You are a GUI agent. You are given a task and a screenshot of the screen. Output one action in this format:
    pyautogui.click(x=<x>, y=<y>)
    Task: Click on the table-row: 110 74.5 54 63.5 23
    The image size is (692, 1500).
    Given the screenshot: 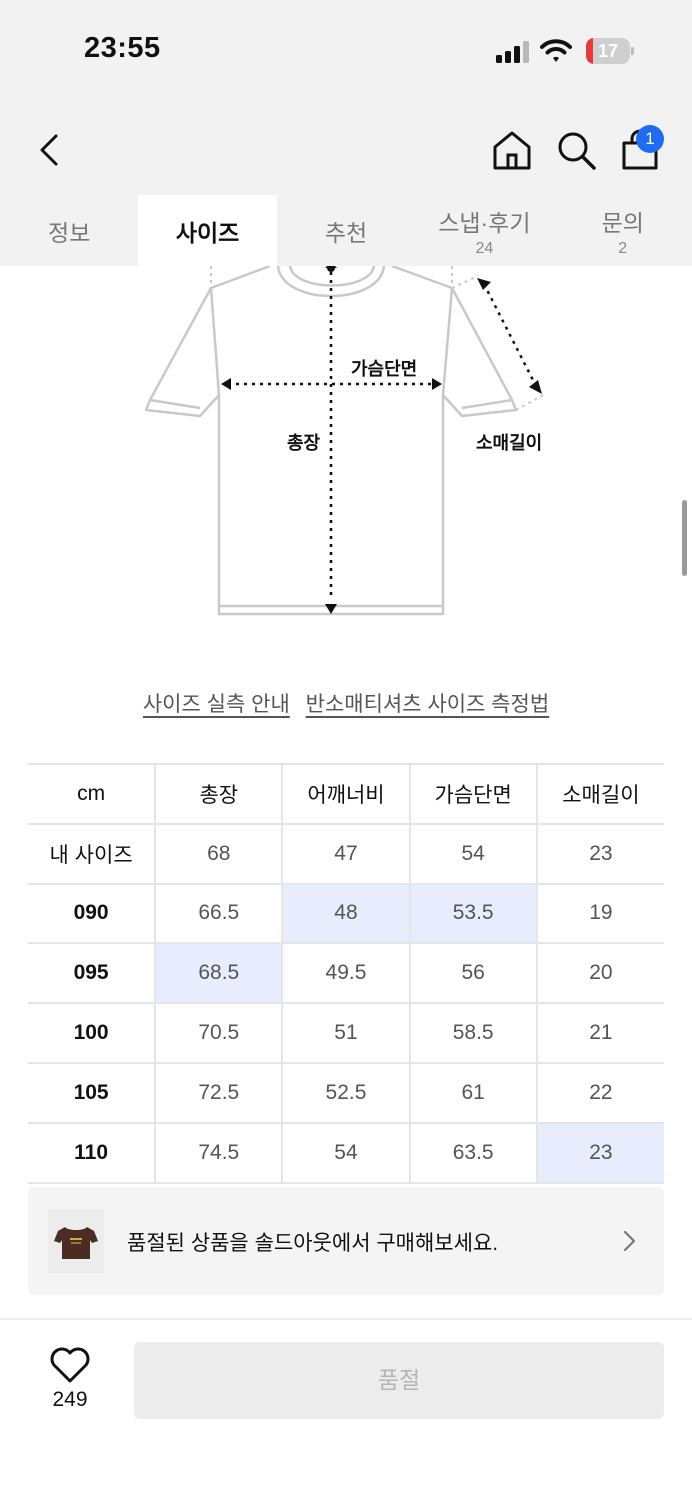 What is the action you would take?
    pyautogui.click(x=346, y=1153)
    